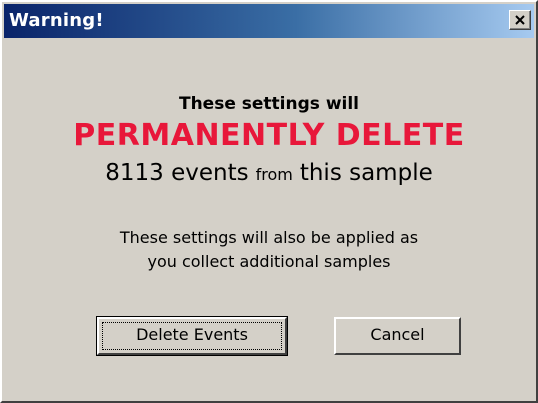 The width and height of the screenshot is (538, 403). Describe the element at coordinates (177, 173) in the screenshot. I see `event-count: 8113 events` at that location.